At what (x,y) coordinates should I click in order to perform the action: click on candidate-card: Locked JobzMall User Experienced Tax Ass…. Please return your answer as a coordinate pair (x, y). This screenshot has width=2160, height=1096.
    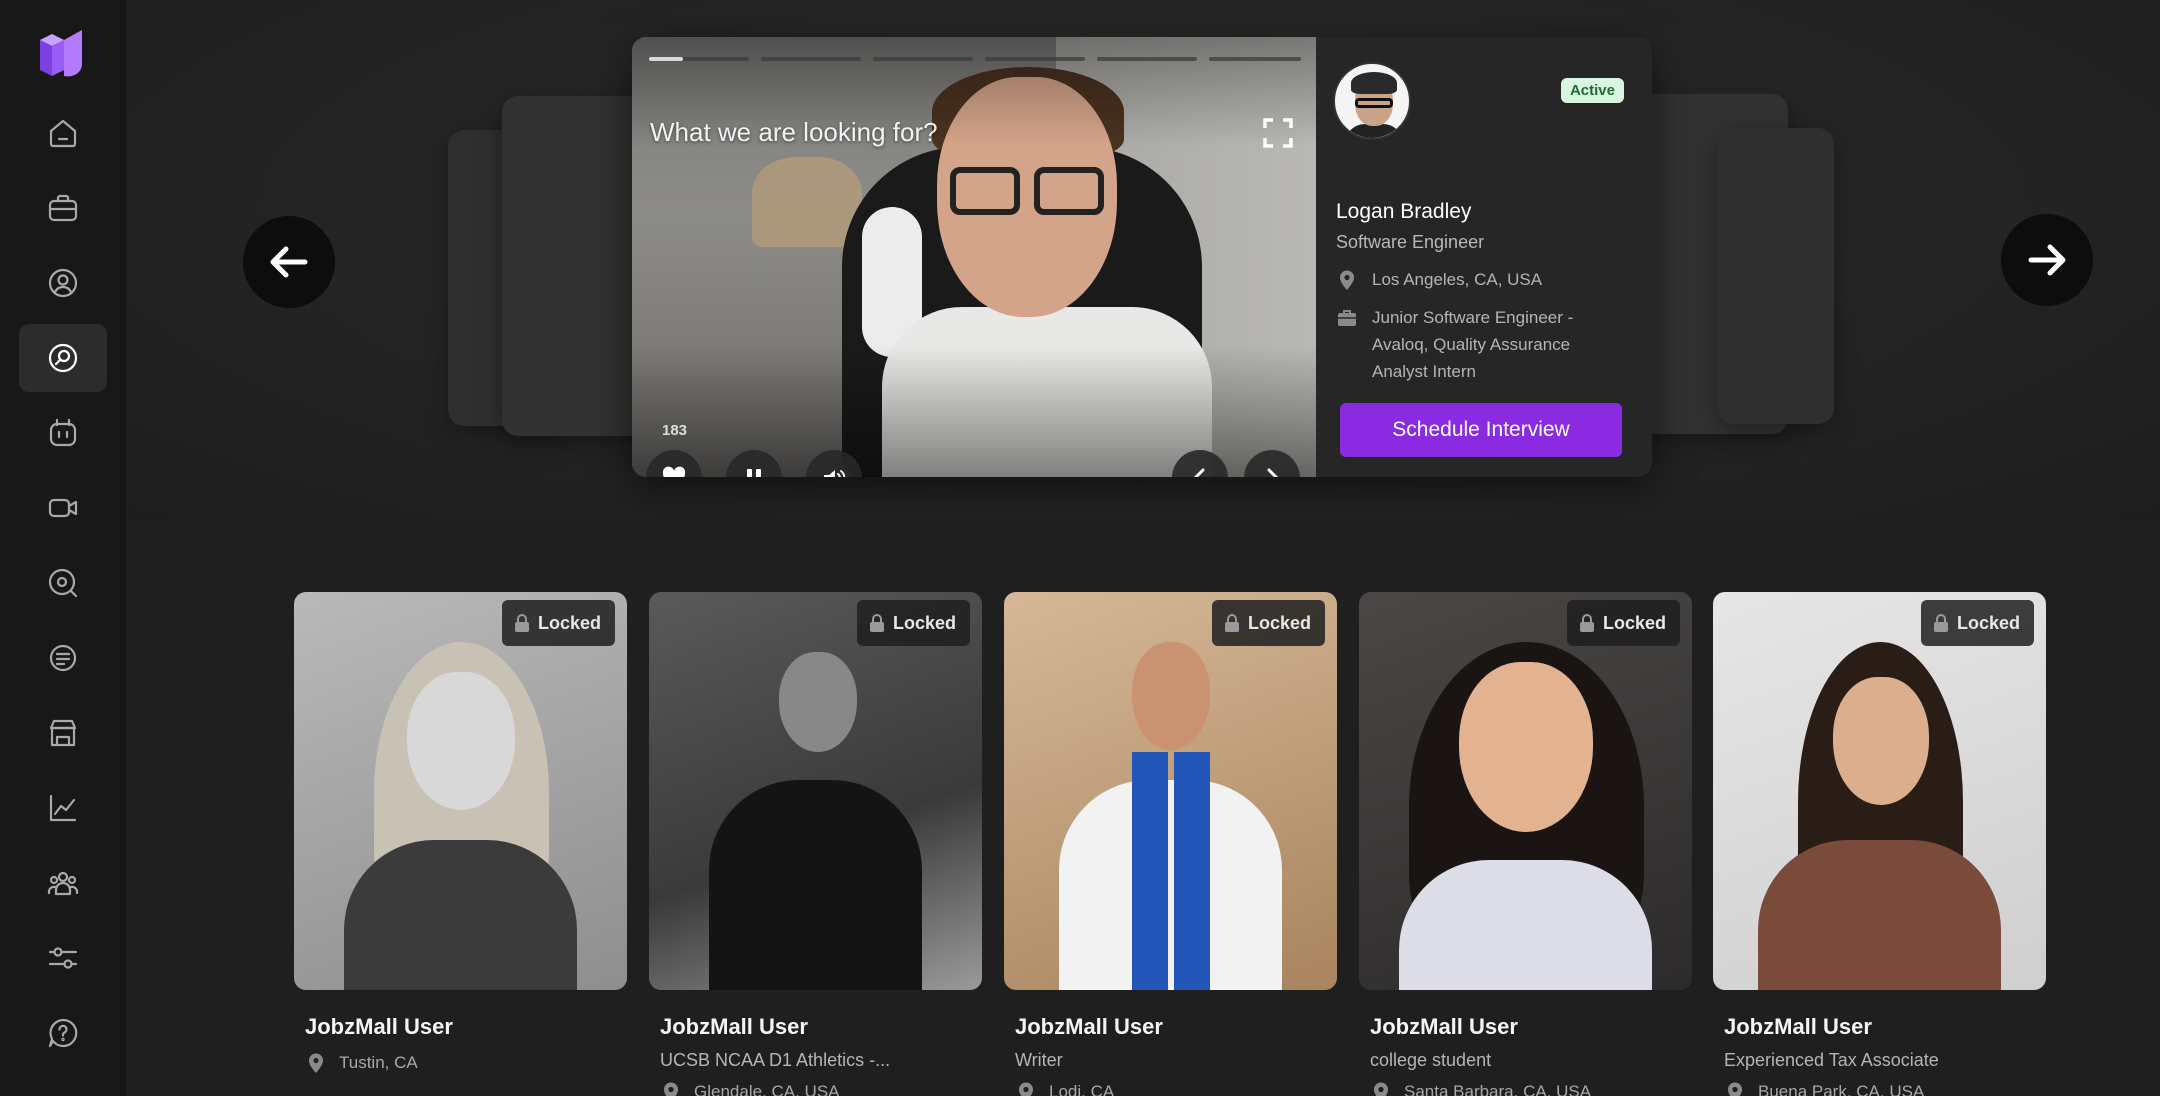
    Looking at the image, I should click on (1879, 844).